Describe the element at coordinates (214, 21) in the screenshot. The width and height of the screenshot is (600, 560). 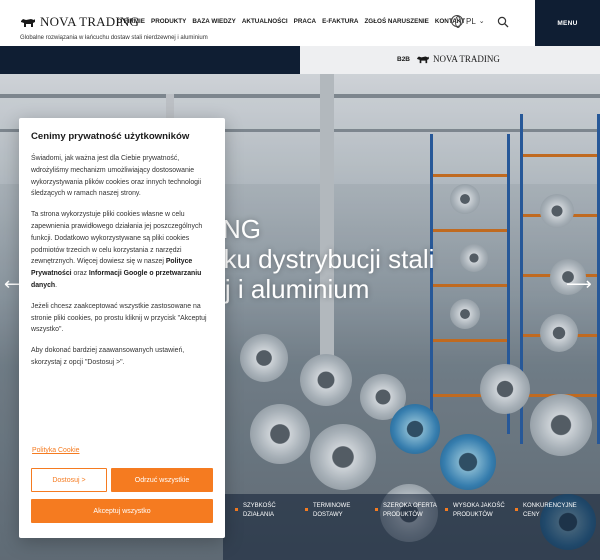
I see `nav-item-baza-wiedzy: BAZA WIEDZY` at that location.